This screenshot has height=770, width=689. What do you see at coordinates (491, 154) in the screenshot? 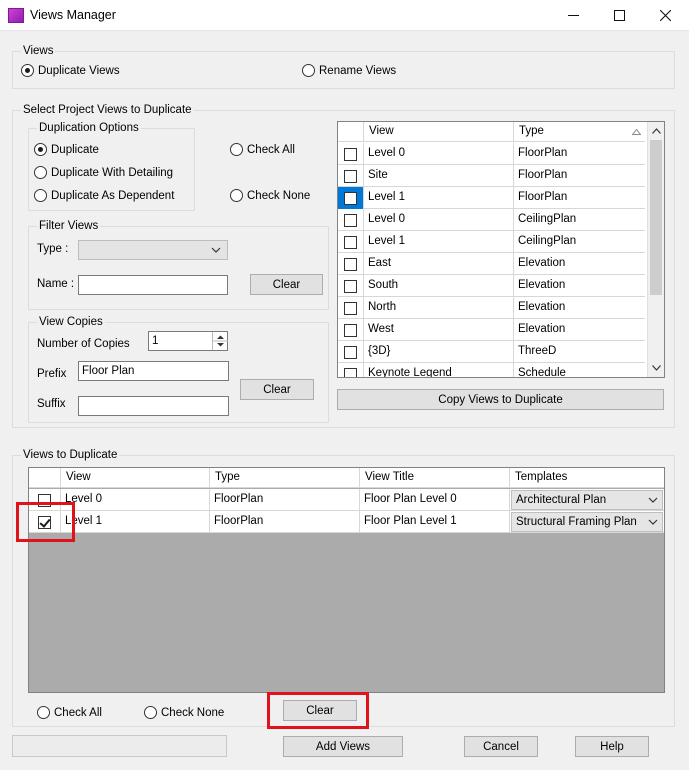
I see `table-row: Level 0 FloorPlan` at bounding box center [491, 154].